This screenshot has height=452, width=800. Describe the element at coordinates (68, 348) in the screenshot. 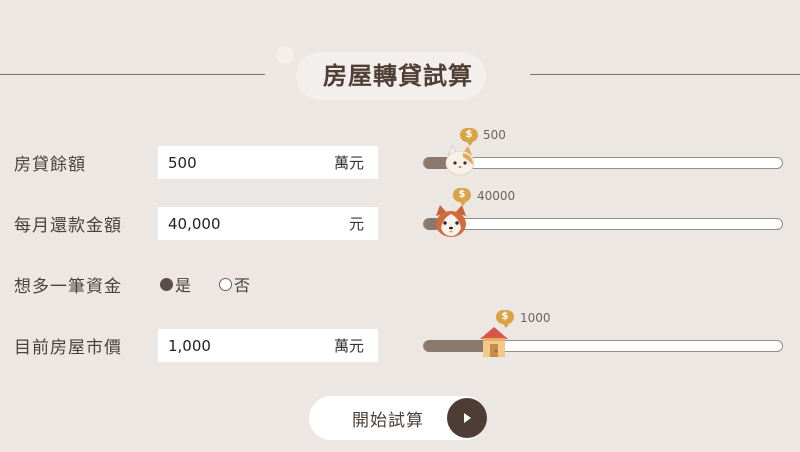

I see `house-value-label: 目前房屋市價` at that location.